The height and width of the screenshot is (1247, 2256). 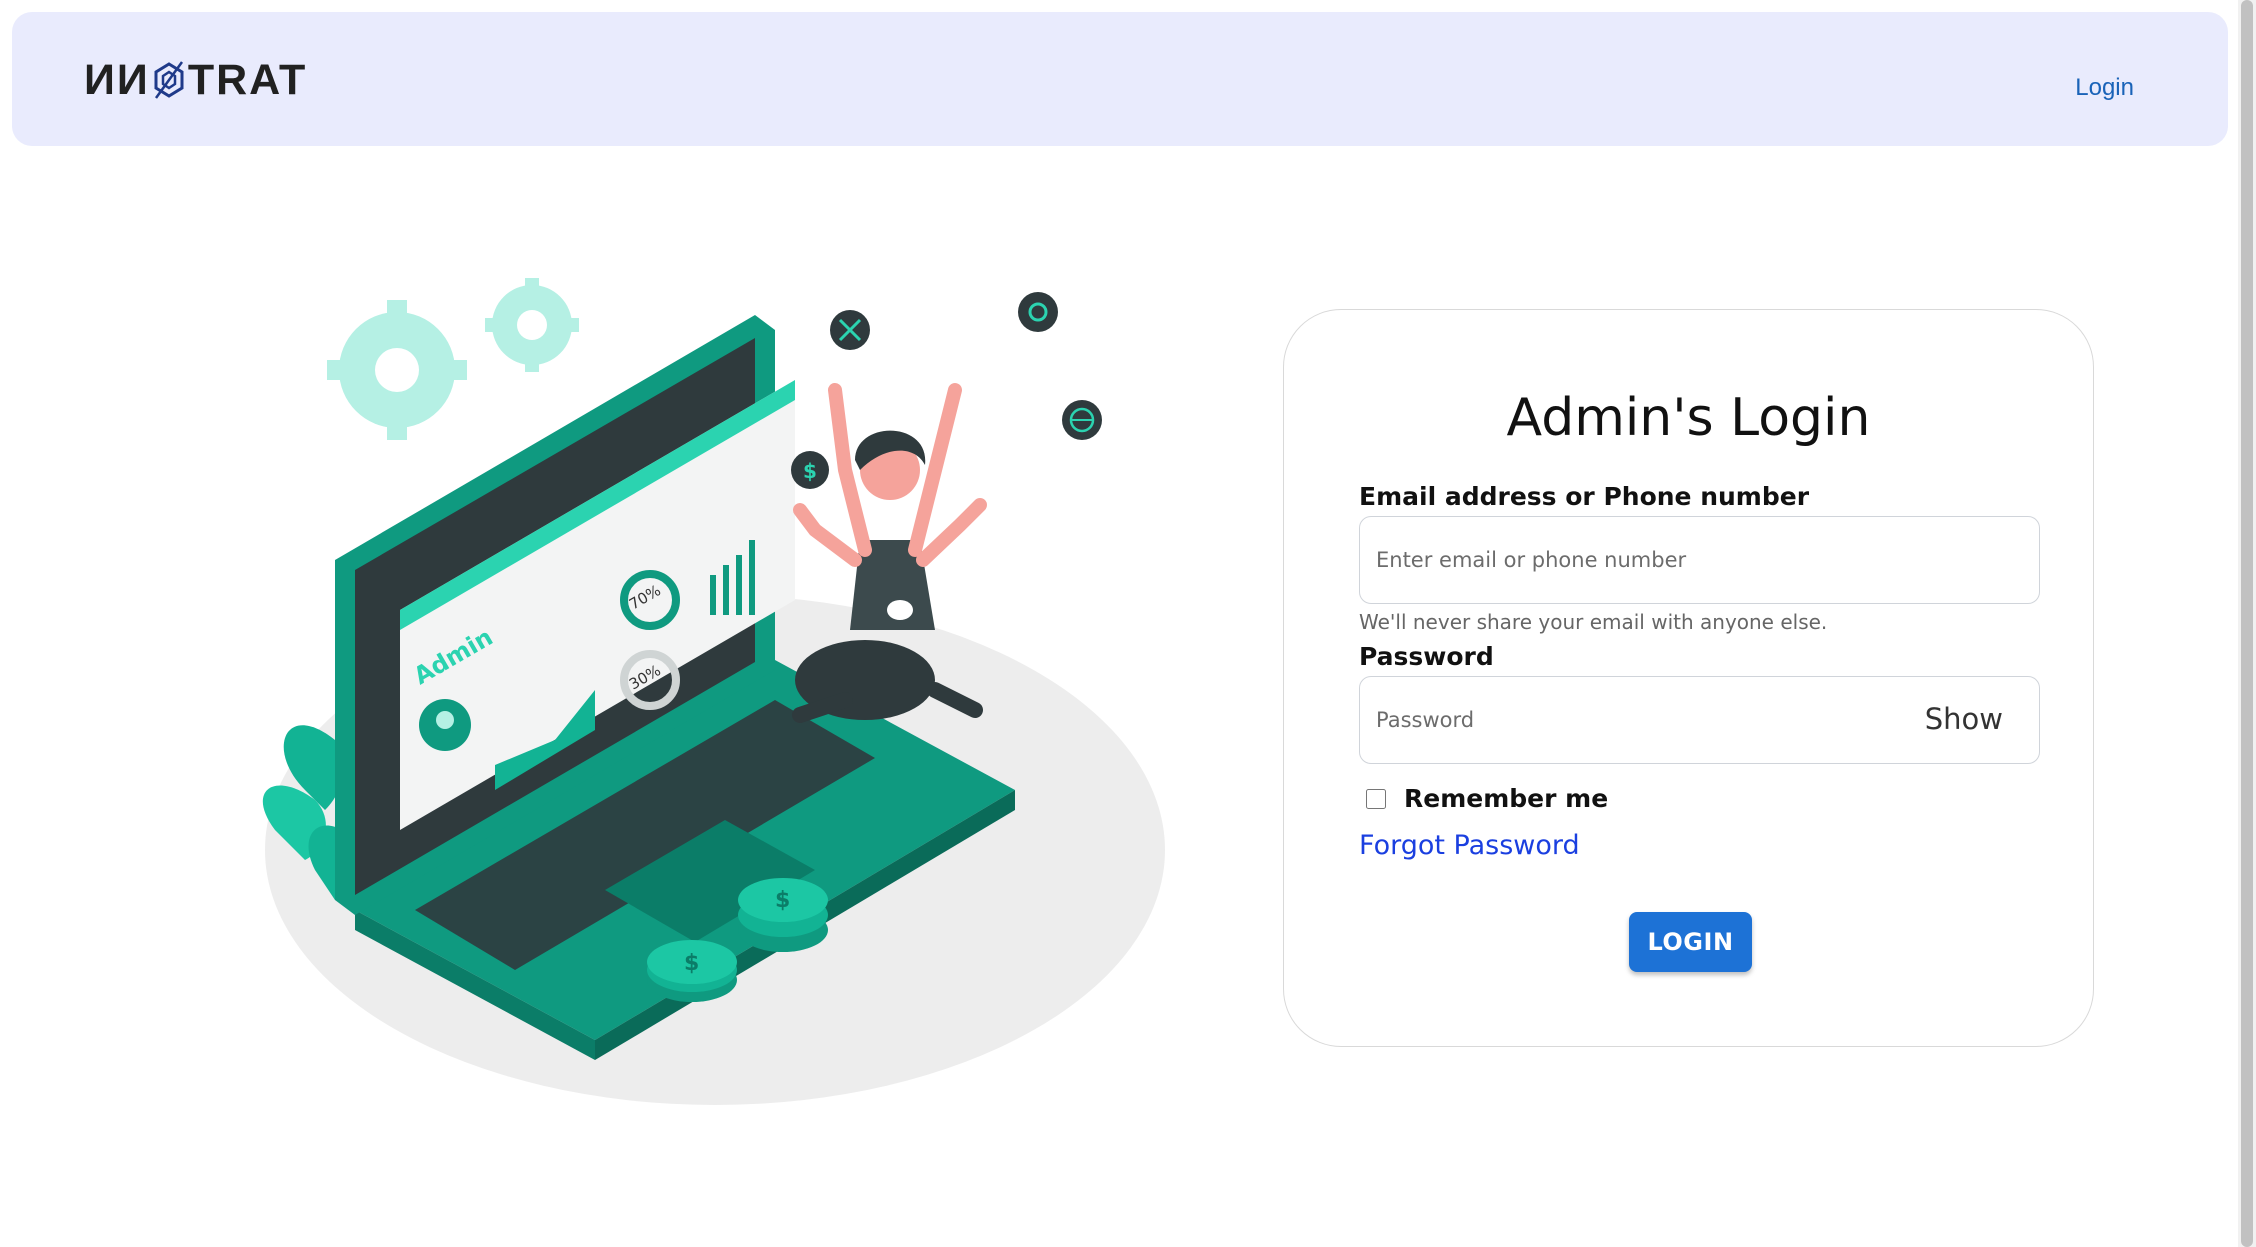 I want to click on scrollbar-thumb, so click(x=2247, y=623).